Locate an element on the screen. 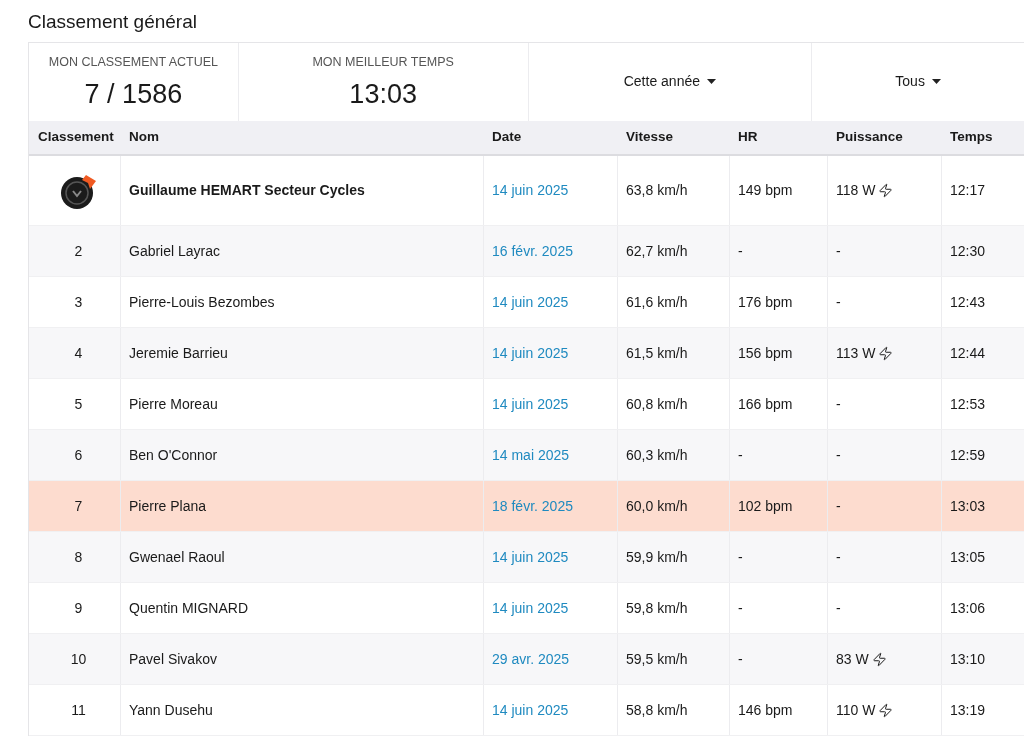  stat-value: 13:03 is located at coordinates (383, 94).